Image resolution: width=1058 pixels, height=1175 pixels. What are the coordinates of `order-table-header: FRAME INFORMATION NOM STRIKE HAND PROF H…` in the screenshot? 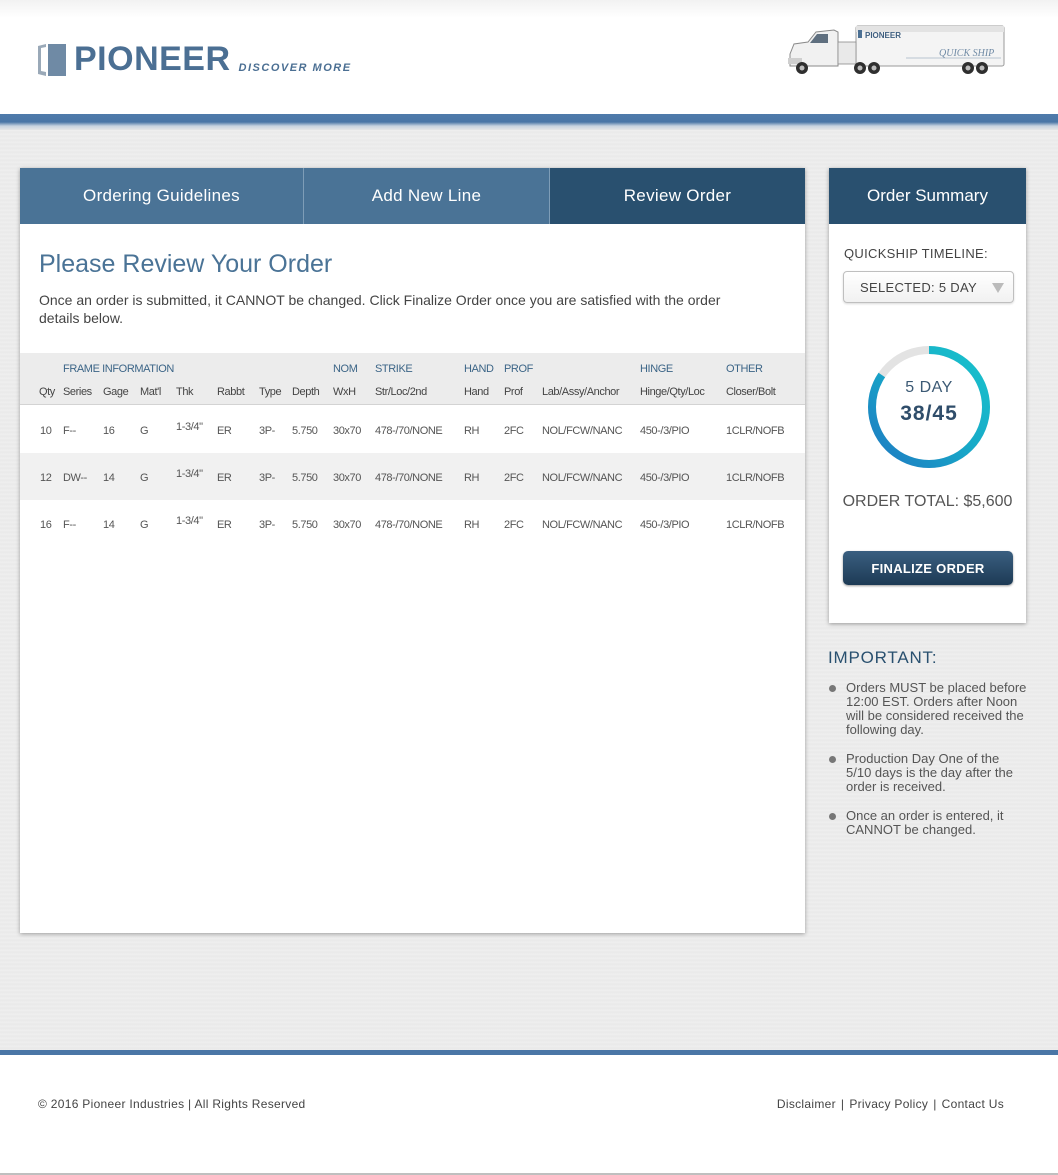 It's located at (412, 379).